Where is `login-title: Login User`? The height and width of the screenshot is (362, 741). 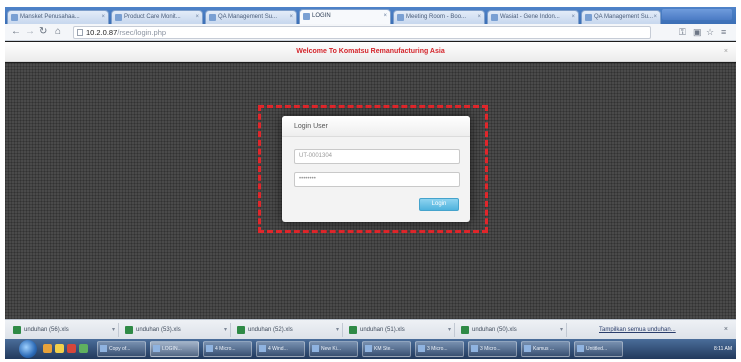
login-title: Login User is located at coordinates (376, 126).